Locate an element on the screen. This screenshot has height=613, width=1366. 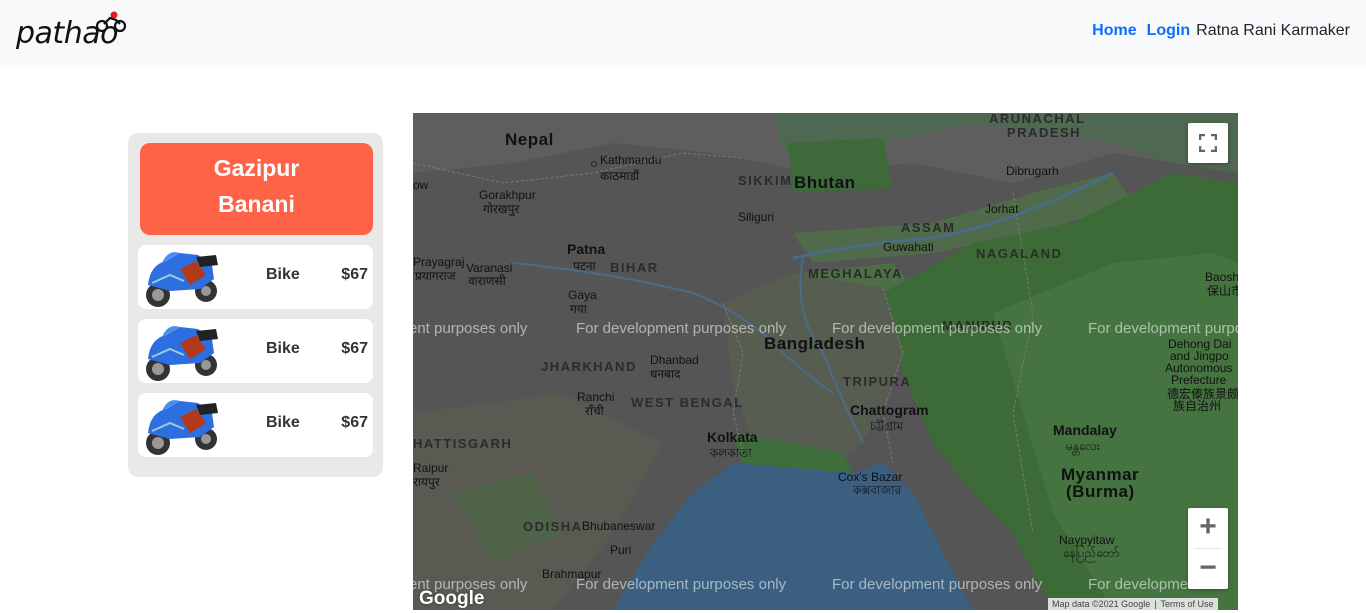
route-from: Gazipur is located at coordinates (256, 168).